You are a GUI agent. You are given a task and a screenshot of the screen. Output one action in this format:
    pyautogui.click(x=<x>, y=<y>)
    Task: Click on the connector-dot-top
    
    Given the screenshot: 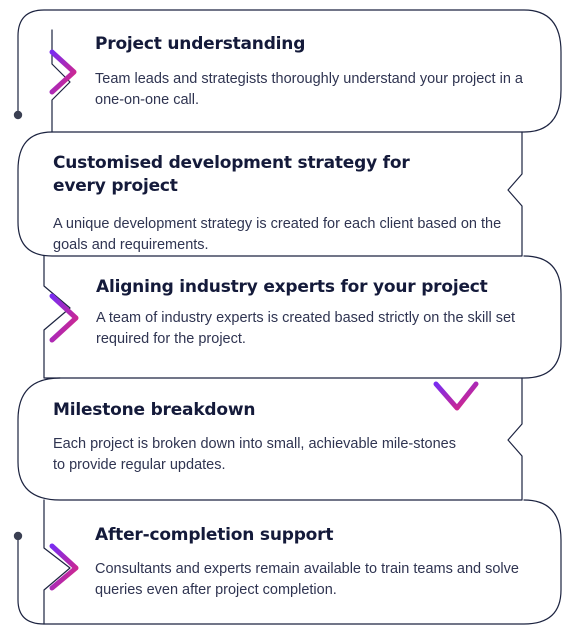 What is the action you would take?
    pyautogui.click(x=18, y=115)
    